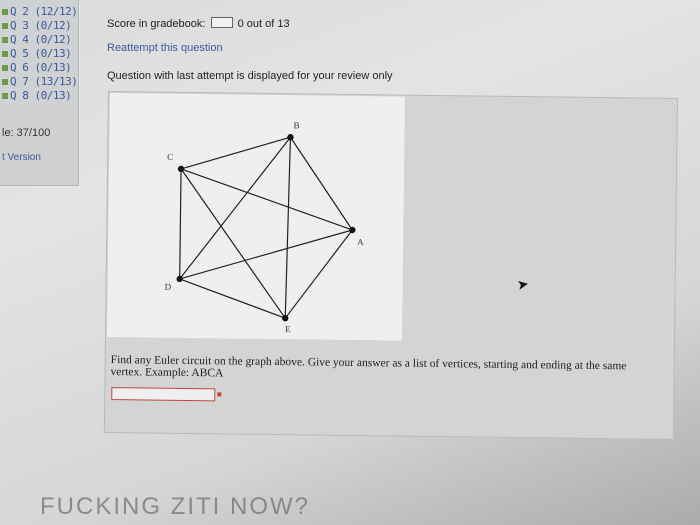 This screenshot has width=700, height=525. I want to click on graph-edges, so click(266, 227).